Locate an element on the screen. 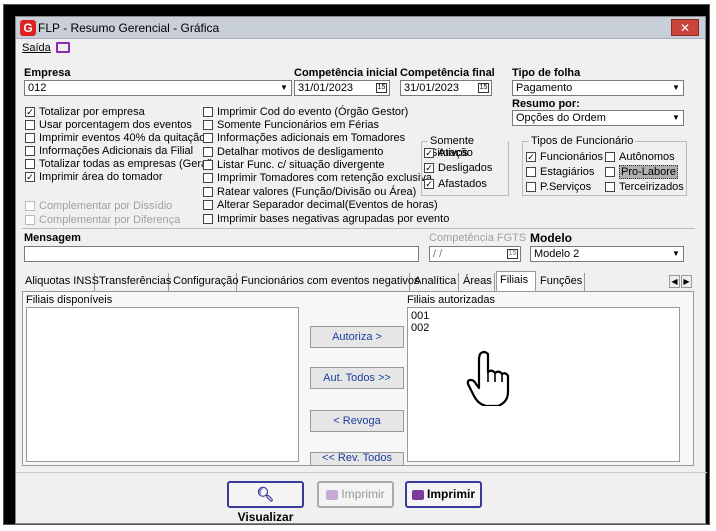 This screenshot has height=531, width=716. resumo-por-label: Resumo por: is located at coordinates (546, 104).